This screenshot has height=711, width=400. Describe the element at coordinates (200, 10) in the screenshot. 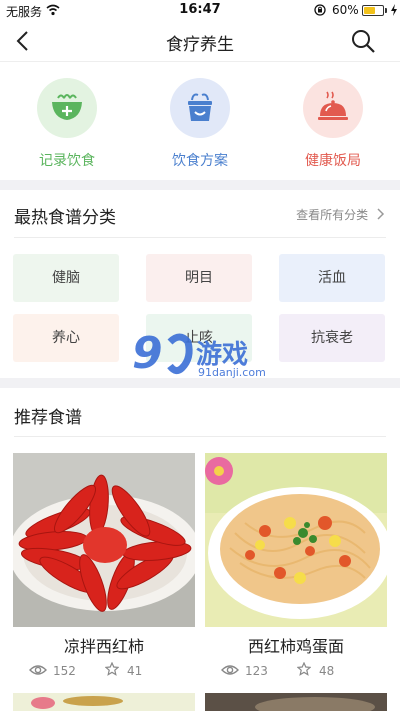

I see `status-bar: 无服务 16:47 60%` at that location.